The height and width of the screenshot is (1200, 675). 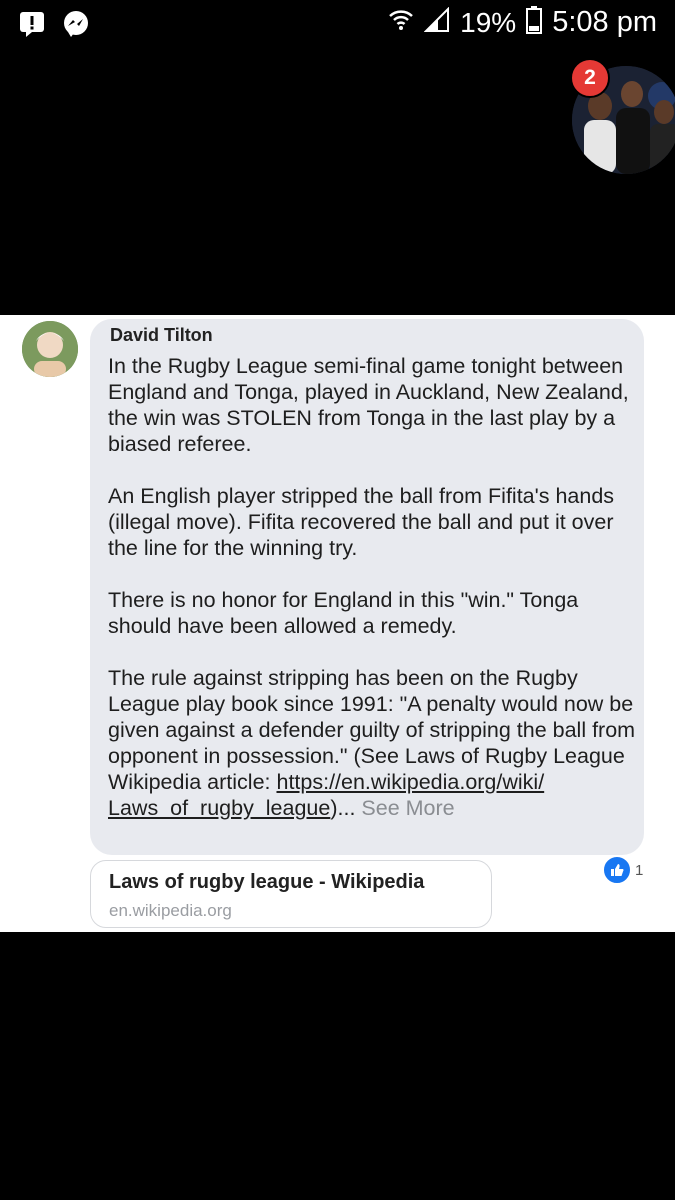 I want to click on status-bar-system: 19% 5:08 pm, so click(x=522, y=22).